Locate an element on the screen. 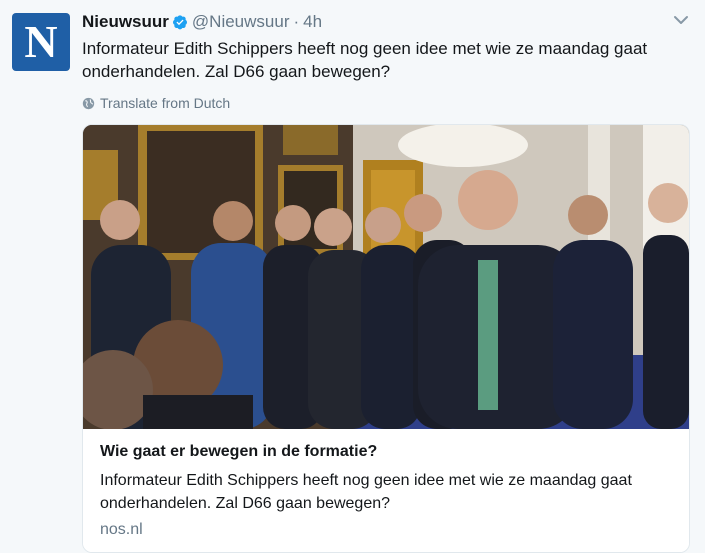 The width and height of the screenshot is (705, 553). tweet-header: Nieuwsuur @Nieuwsuur · 4h is located at coordinates (202, 22).